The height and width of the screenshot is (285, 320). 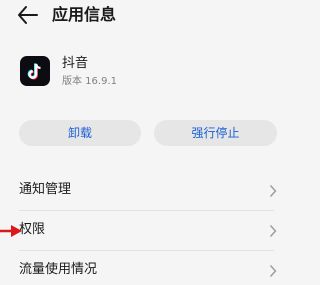 I want to click on menu-item-notification-management: 通知管理, so click(x=146, y=190).